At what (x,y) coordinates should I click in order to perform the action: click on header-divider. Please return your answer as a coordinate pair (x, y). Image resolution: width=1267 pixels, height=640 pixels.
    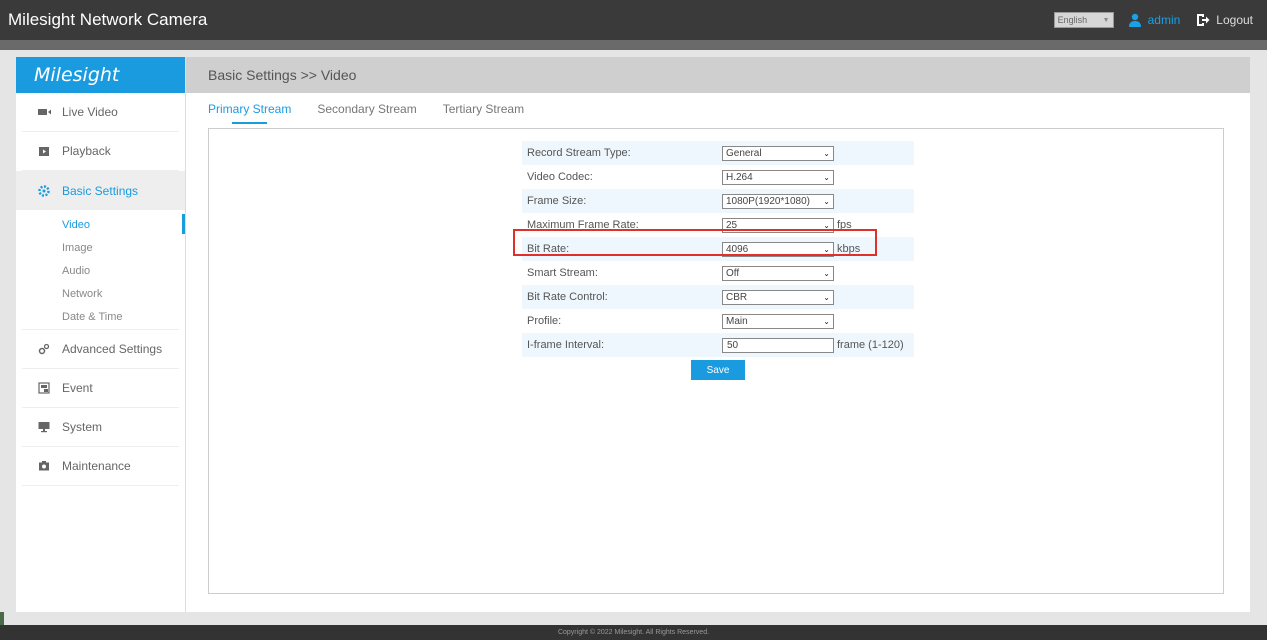
    Looking at the image, I should click on (633, 45).